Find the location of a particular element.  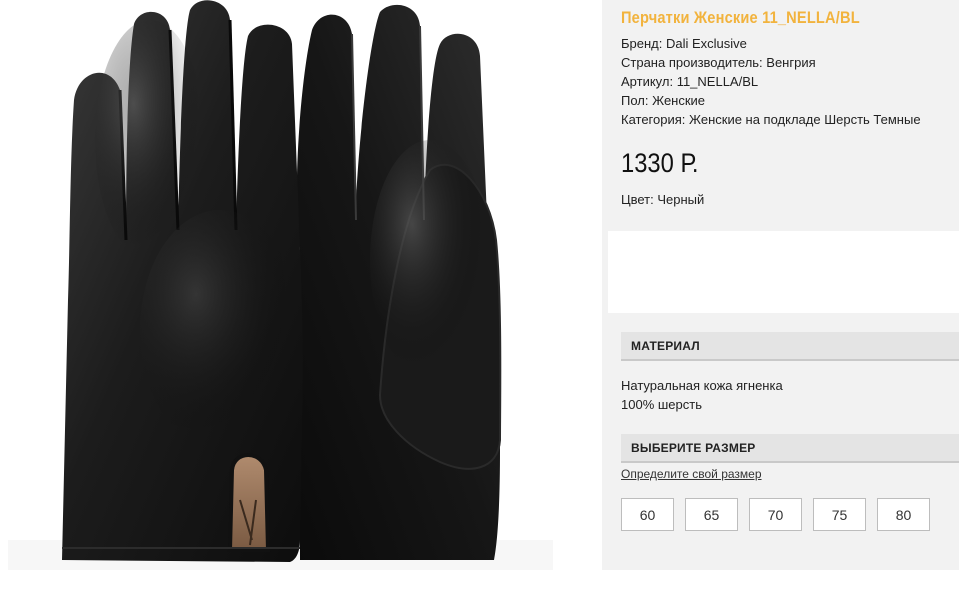

size-guide-link: Определите свой размер is located at coordinates (691, 474).